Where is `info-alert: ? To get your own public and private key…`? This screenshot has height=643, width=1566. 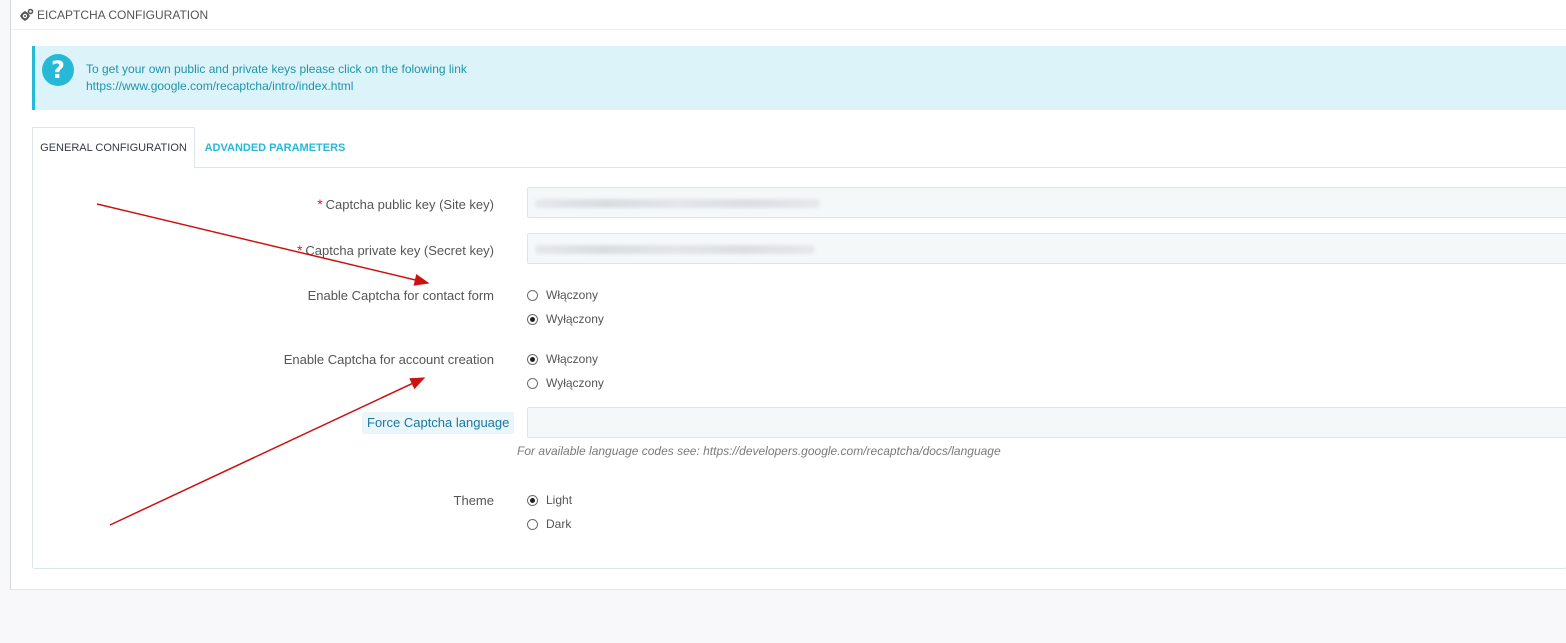
info-alert: ? To get your own public and private key… is located at coordinates (799, 78).